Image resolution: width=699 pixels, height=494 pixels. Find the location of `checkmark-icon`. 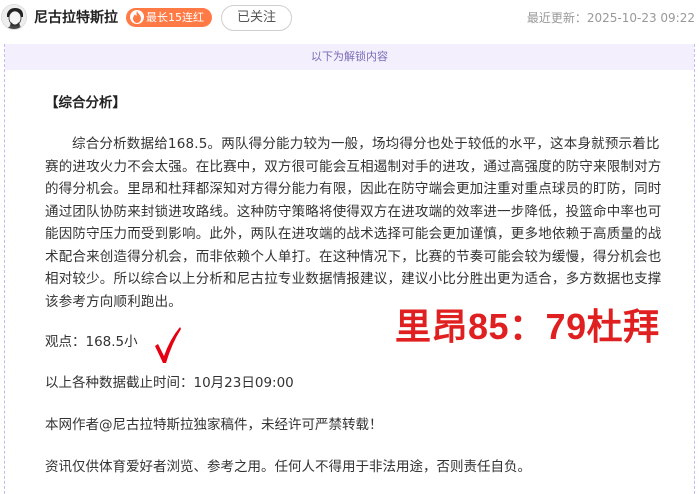

checkmark-icon is located at coordinates (167, 347).